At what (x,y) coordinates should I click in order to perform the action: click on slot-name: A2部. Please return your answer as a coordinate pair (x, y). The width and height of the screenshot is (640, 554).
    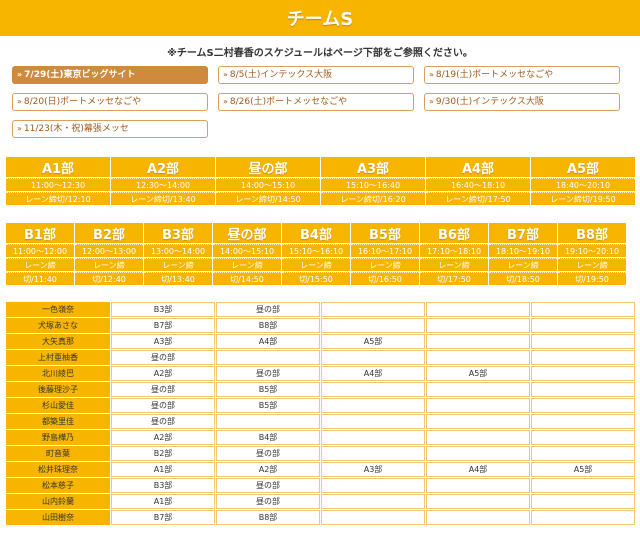
    Looking at the image, I should click on (163, 167).